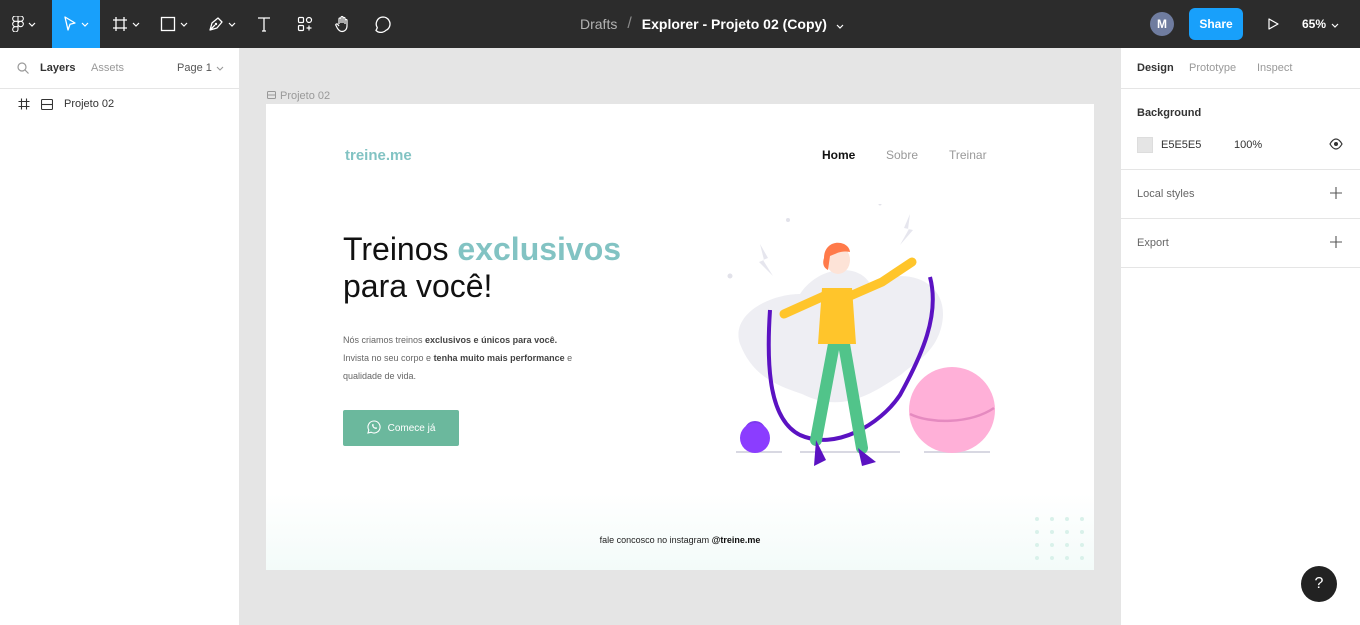 Image resolution: width=1360 pixels, height=625 pixels. Describe the element at coordinates (1212, 68) in the screenshot. I see `tab-prototype: Prototype` at that location.